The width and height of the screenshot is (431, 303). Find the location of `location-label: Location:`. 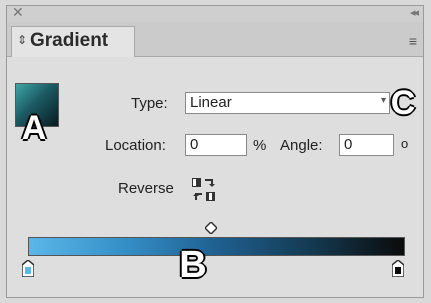

location-label: Location: is located at coordinates (135, 145).